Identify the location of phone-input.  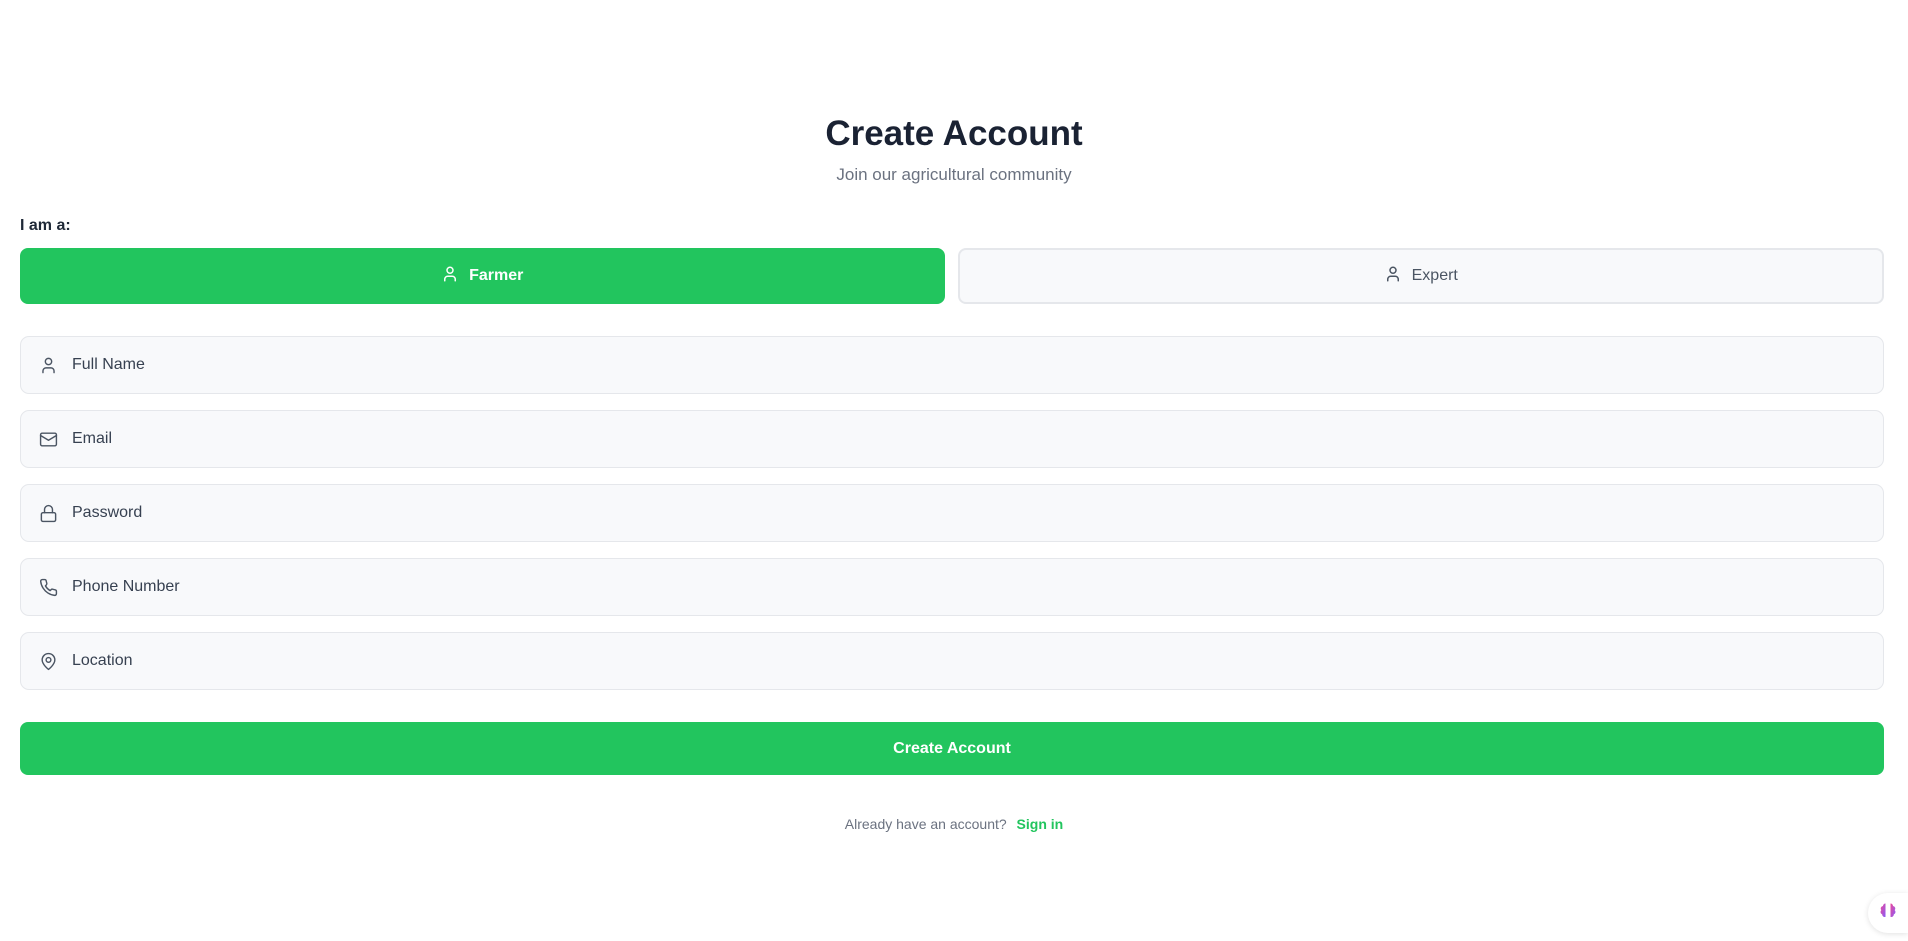
(976, 587).